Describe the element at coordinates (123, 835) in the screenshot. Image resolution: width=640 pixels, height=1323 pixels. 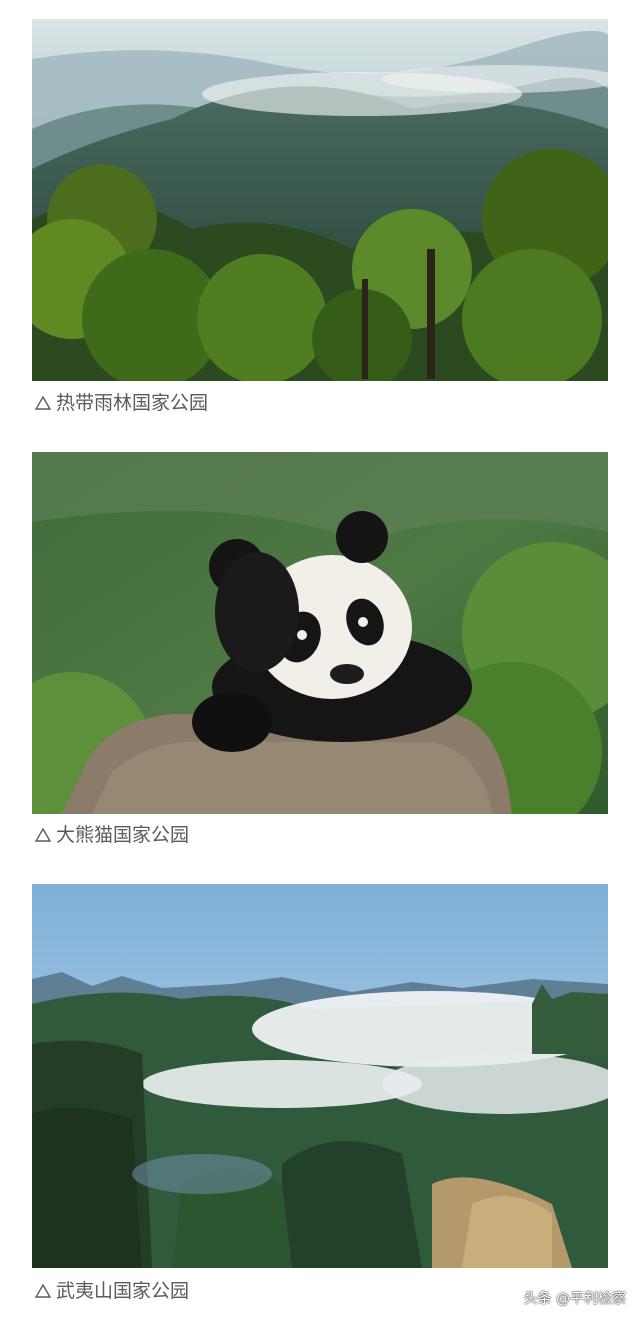
I see `panda-caption-text: 大熊猫国家公园` at that location.